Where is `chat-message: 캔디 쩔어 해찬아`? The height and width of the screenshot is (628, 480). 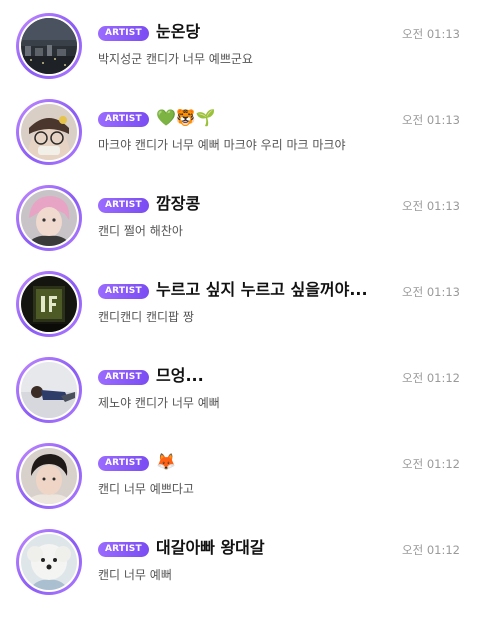
chat-message: 캔디 쩔어 해찬아 is located at coordinates (140, 231).